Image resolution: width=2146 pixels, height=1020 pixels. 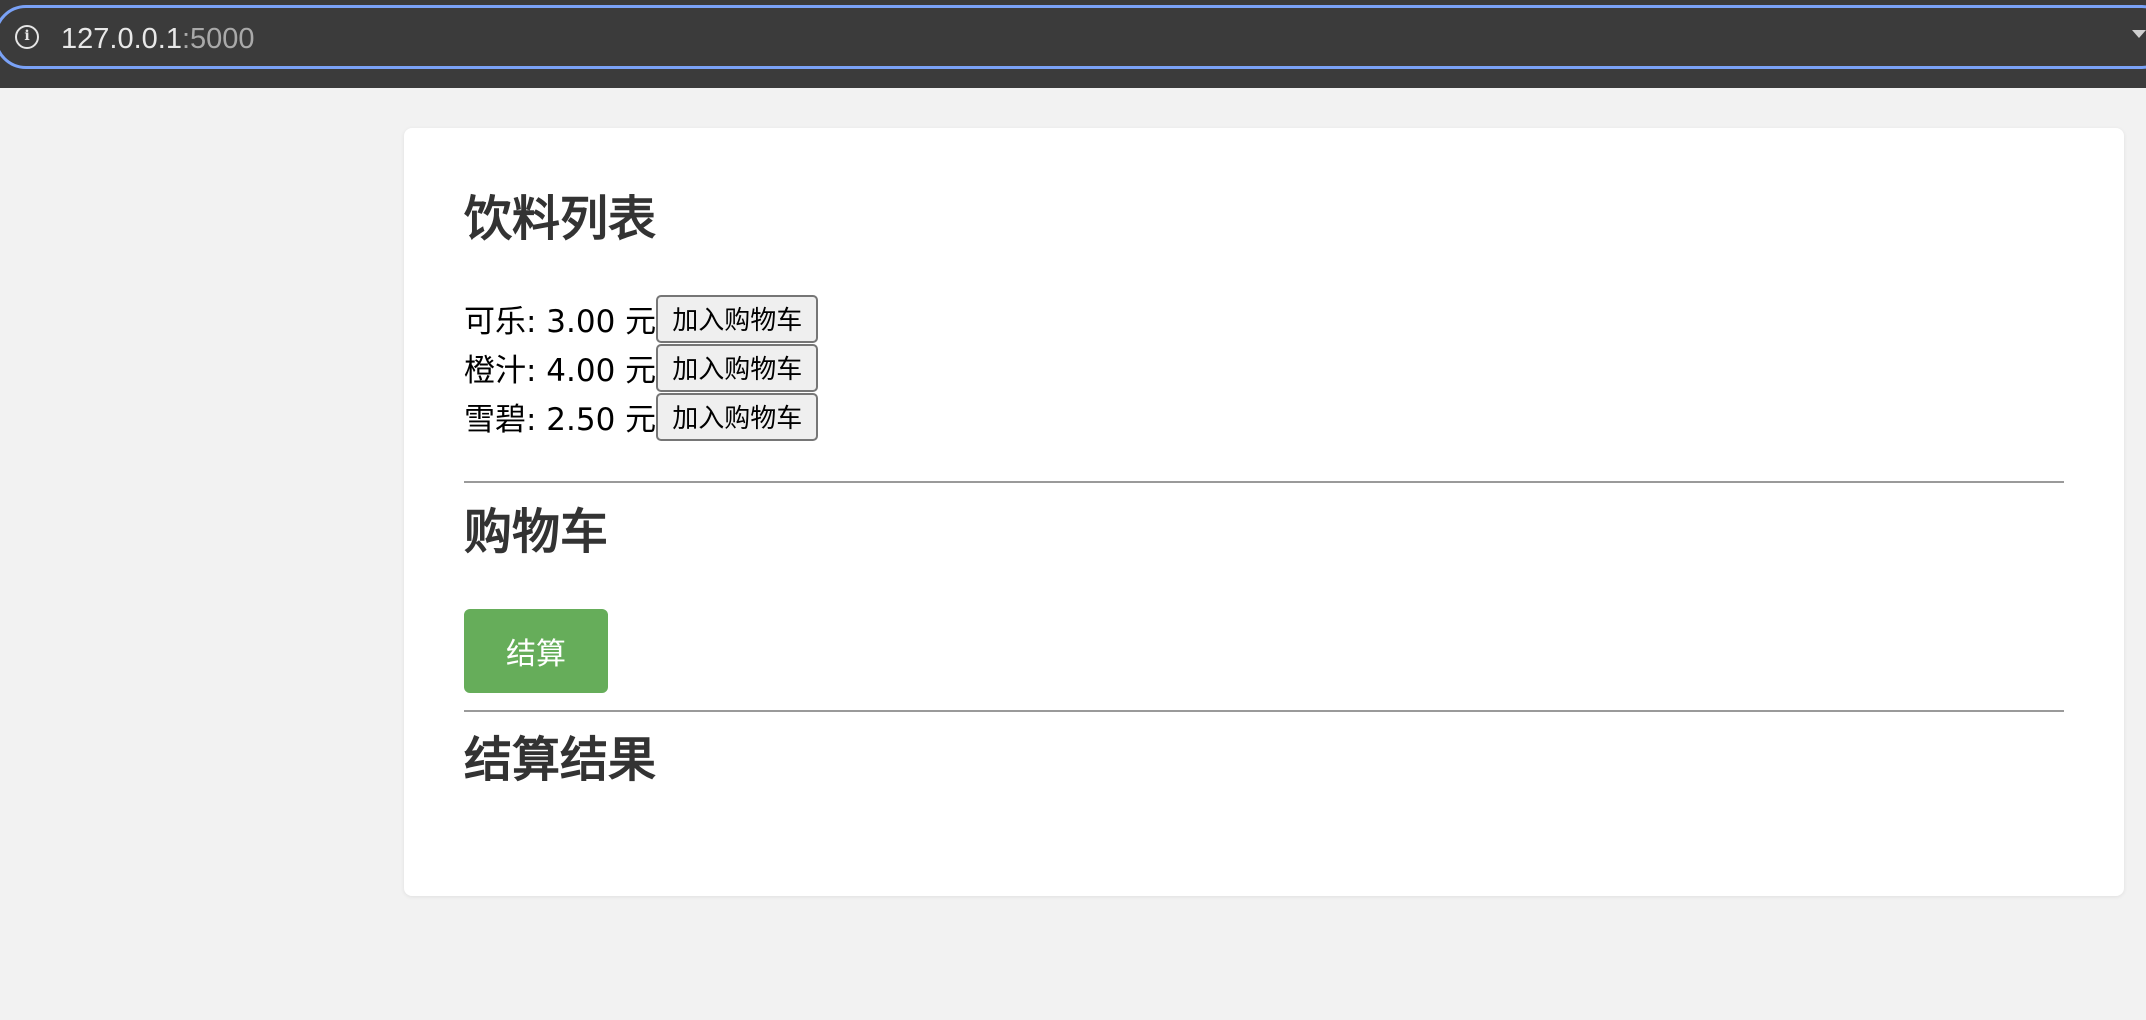 What do you see at coordinates (560, 322) in the screenshot?
I see `drink-label: 可乐: 3.00 元` at bounding box center [560, 322].